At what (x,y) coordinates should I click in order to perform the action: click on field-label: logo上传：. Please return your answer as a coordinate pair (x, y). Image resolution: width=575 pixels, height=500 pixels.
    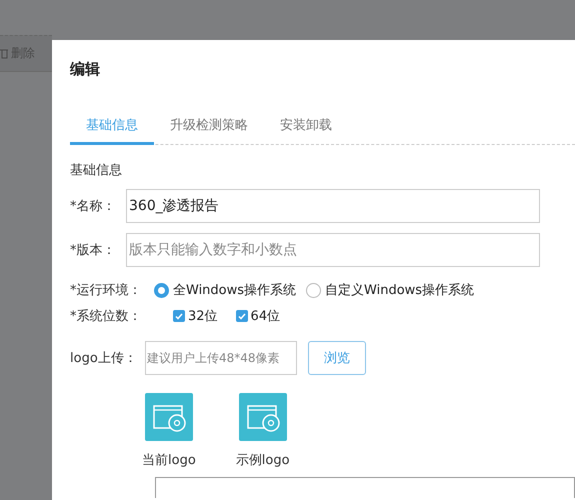
    Looking at the image, I should click on (104, 358).